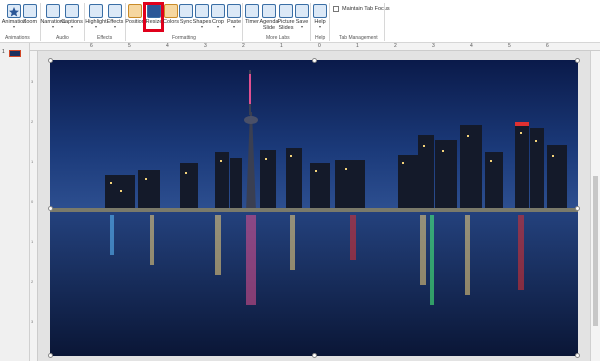  What do you see at coordinates (595, 251) in the screenshot?
I see `scrollbar-thumb` at bounding box center [595, 251].